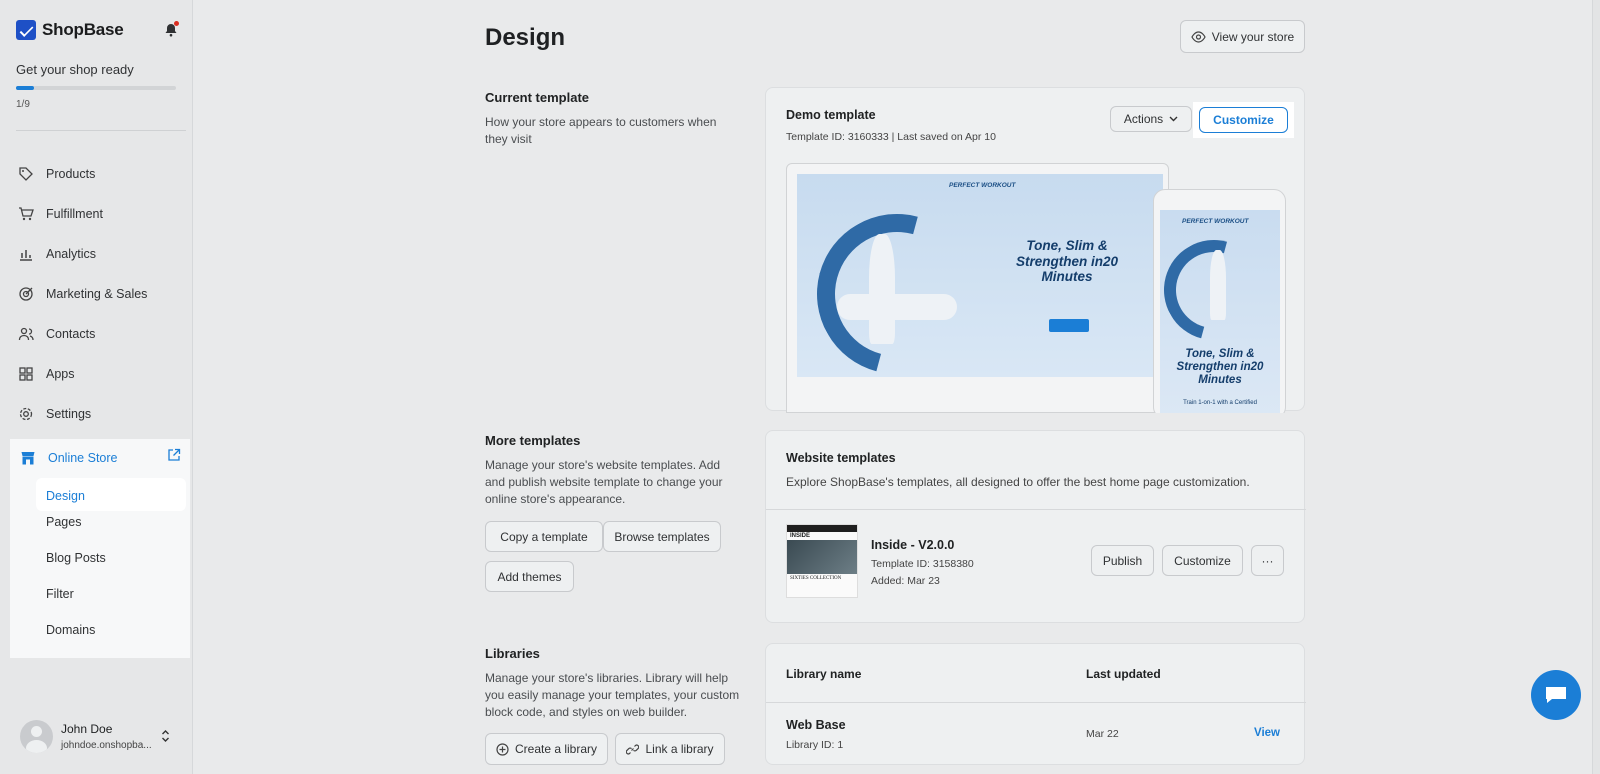 Image resolution: width=1600 pixels, height=774 pixels. Describe the element at coordinates (26, 174) in the screenshot. I see `tag-icon` at that location.